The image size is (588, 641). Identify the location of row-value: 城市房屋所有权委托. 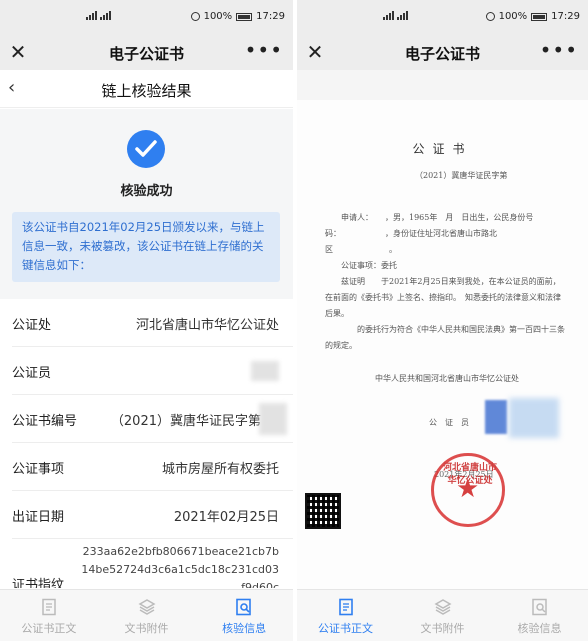
(220, 469).